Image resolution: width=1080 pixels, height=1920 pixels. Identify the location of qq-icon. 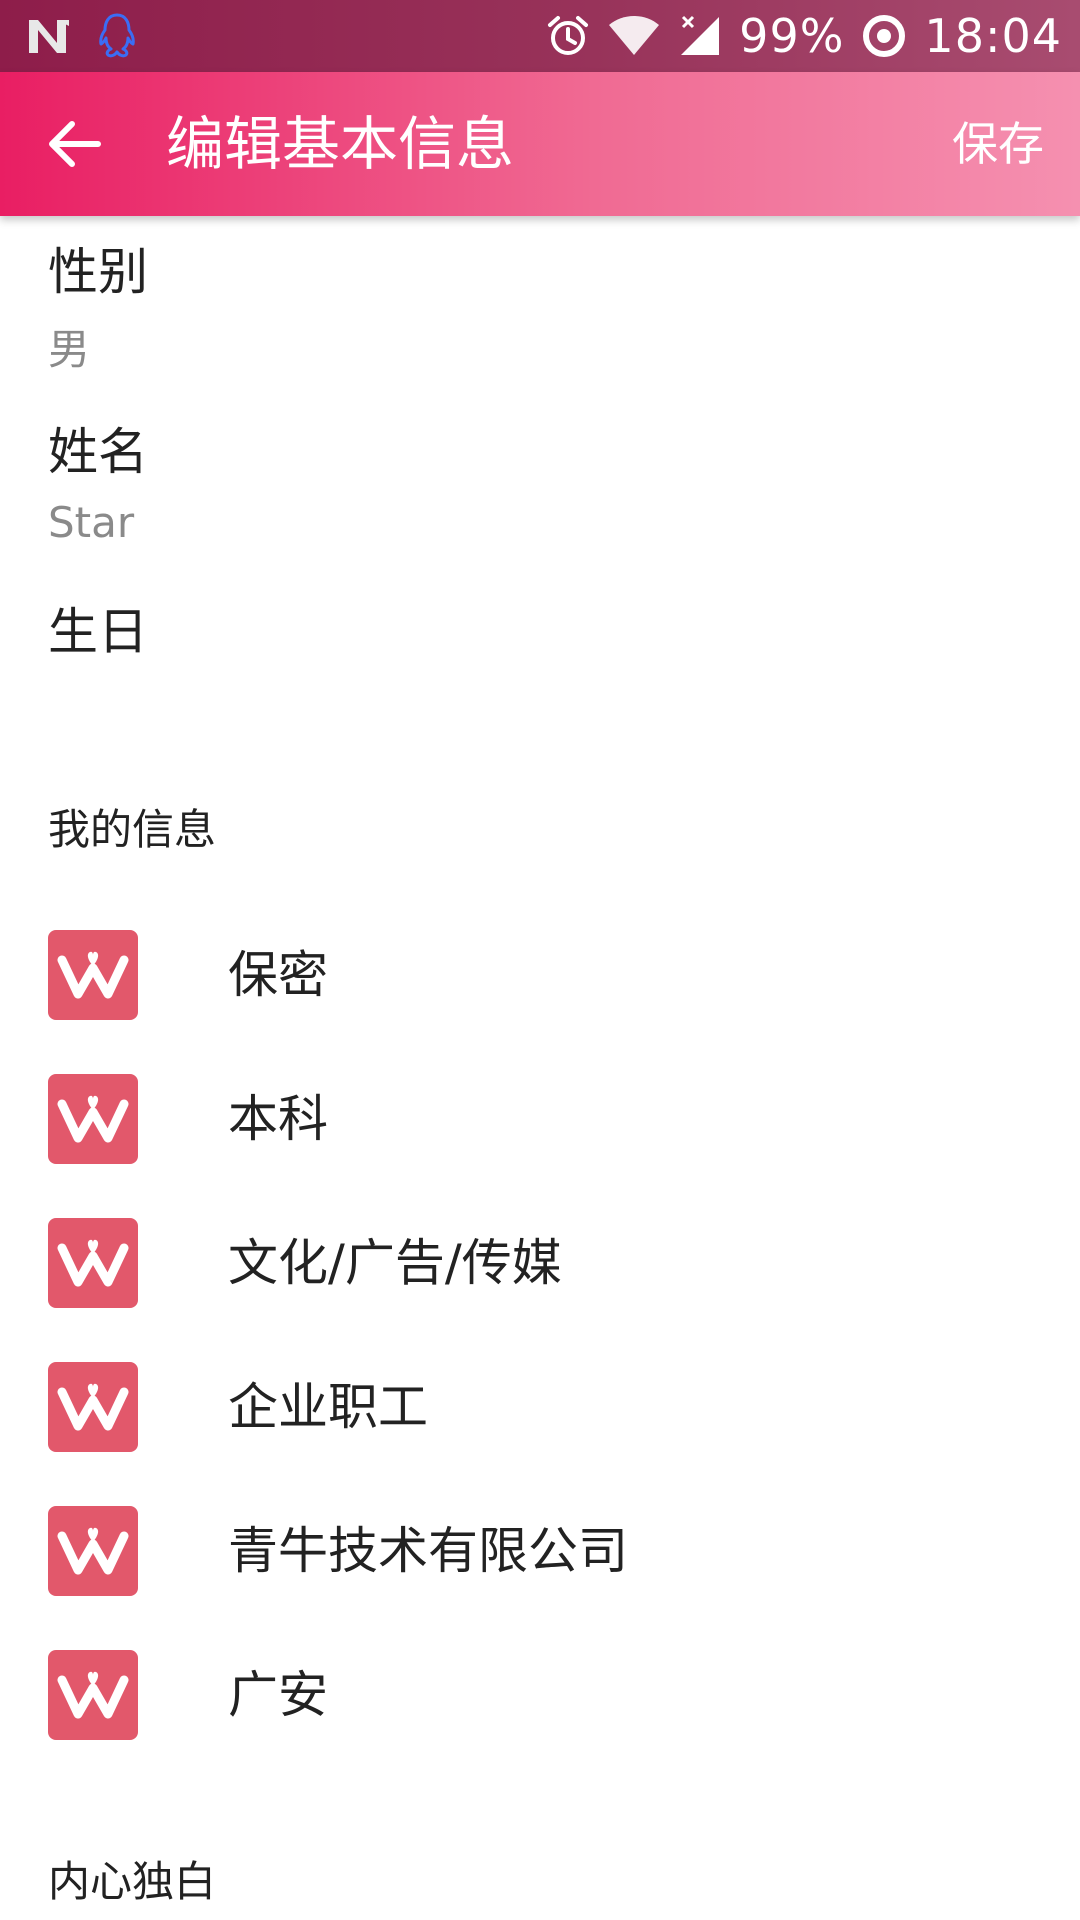
(117, 36).